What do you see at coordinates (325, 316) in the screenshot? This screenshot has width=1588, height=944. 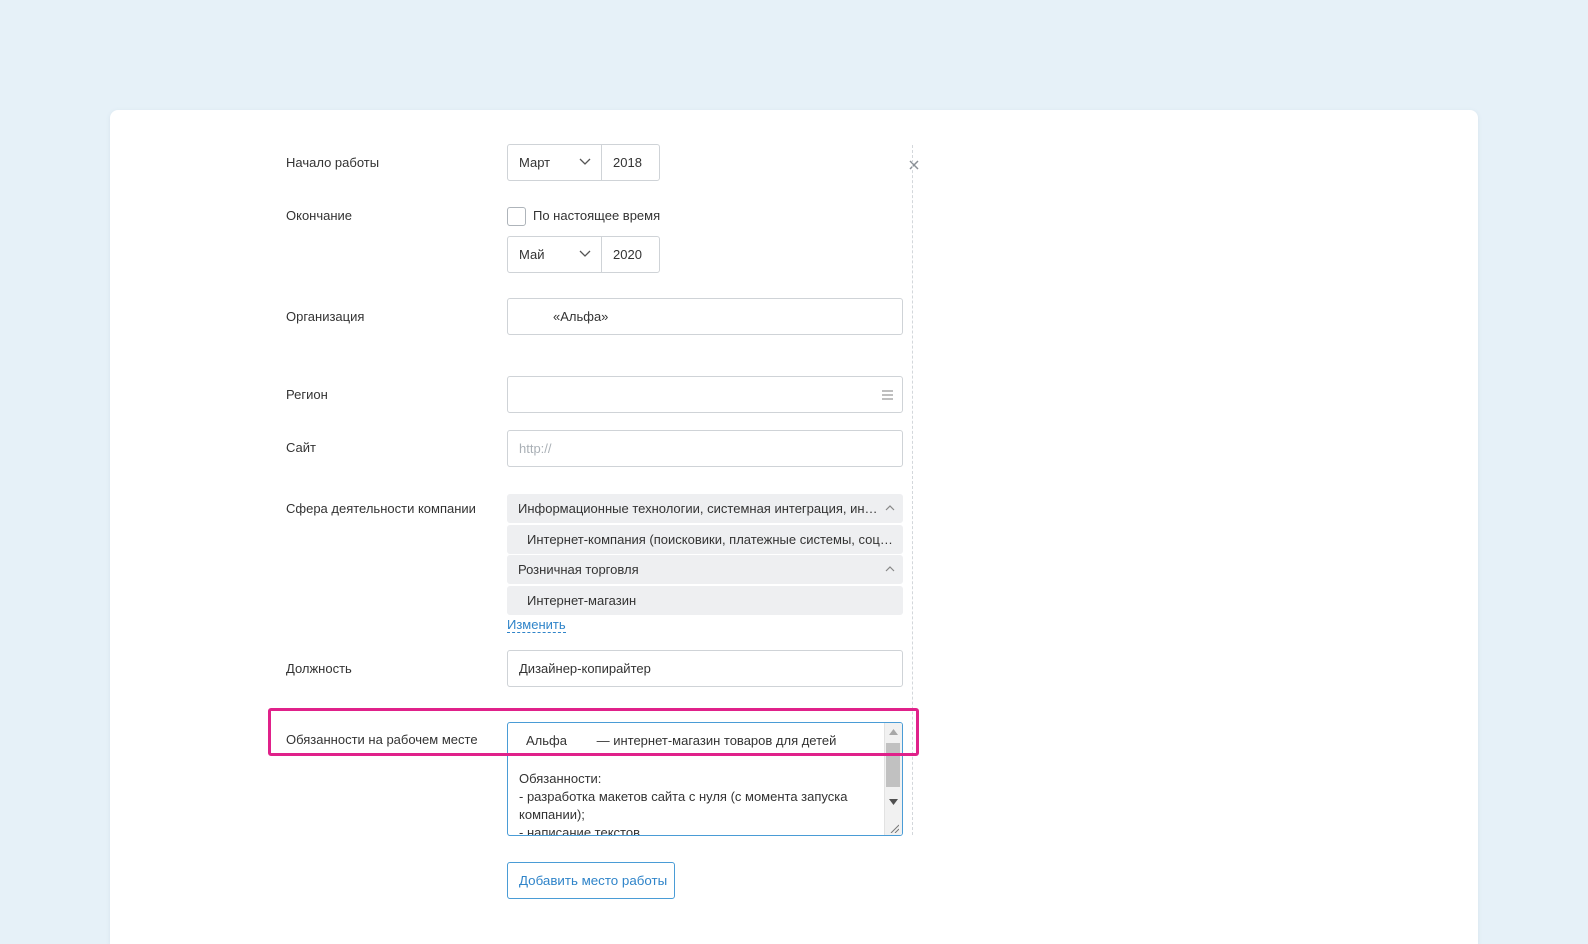 I see `organization-label: Организация` at bounding box center [325, 316].